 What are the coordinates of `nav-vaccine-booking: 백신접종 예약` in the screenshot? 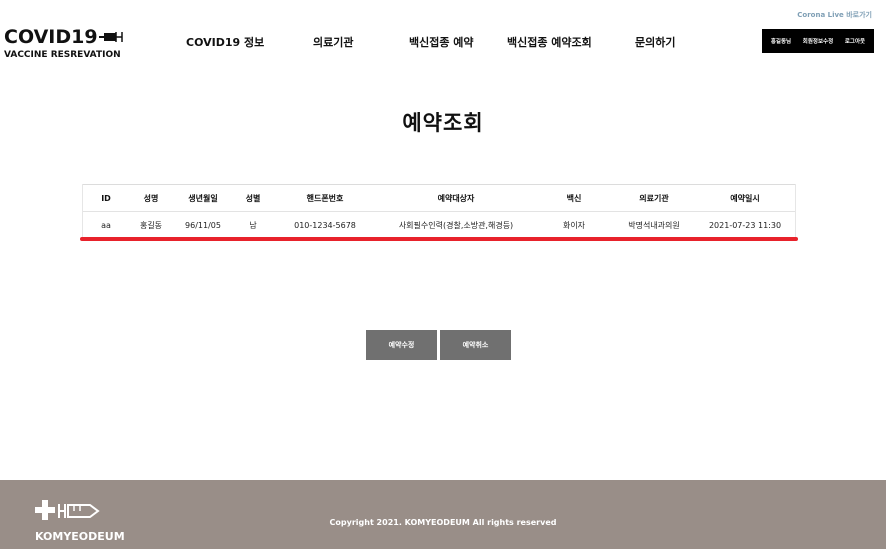 It's located at (441, 42).